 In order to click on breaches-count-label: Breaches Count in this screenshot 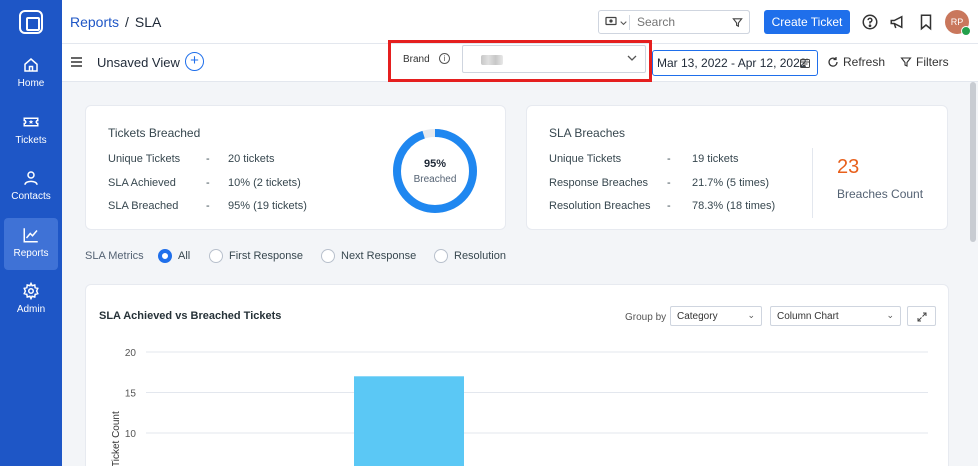, I will do `click(880, 194)`.